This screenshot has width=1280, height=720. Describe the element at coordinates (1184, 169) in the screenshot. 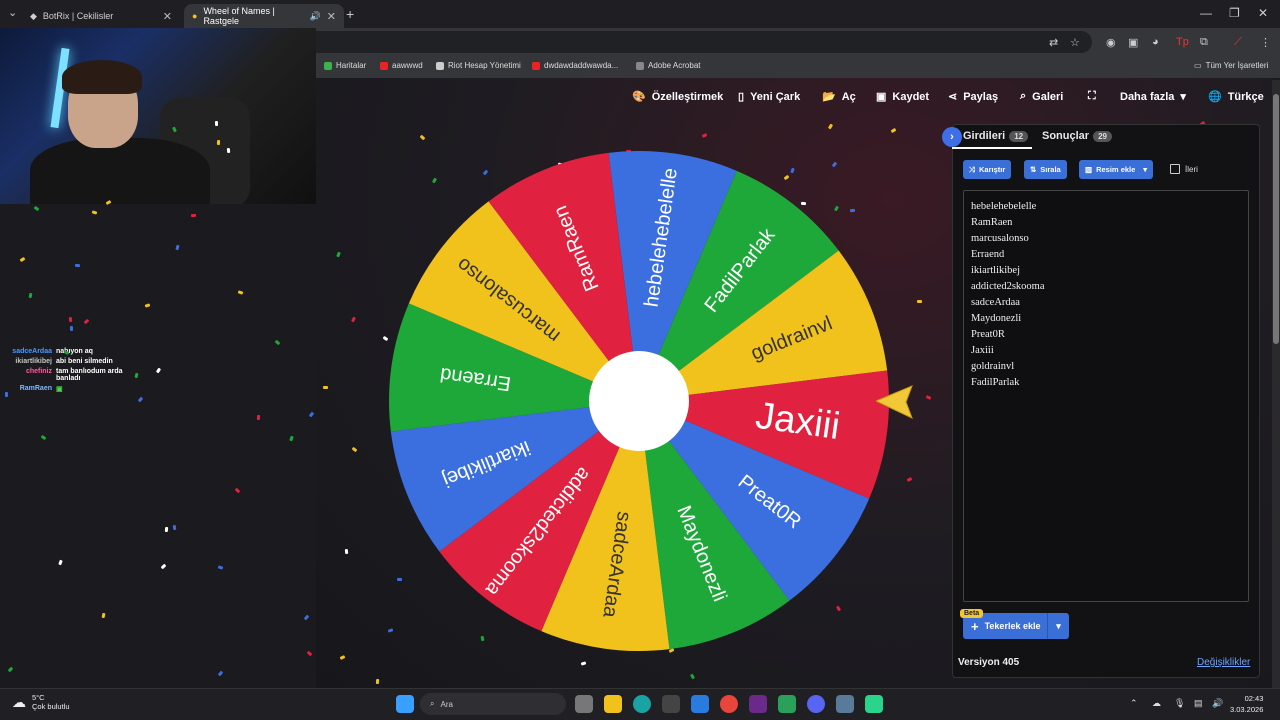

I see `advanced-checkbox: İleri` at that location.